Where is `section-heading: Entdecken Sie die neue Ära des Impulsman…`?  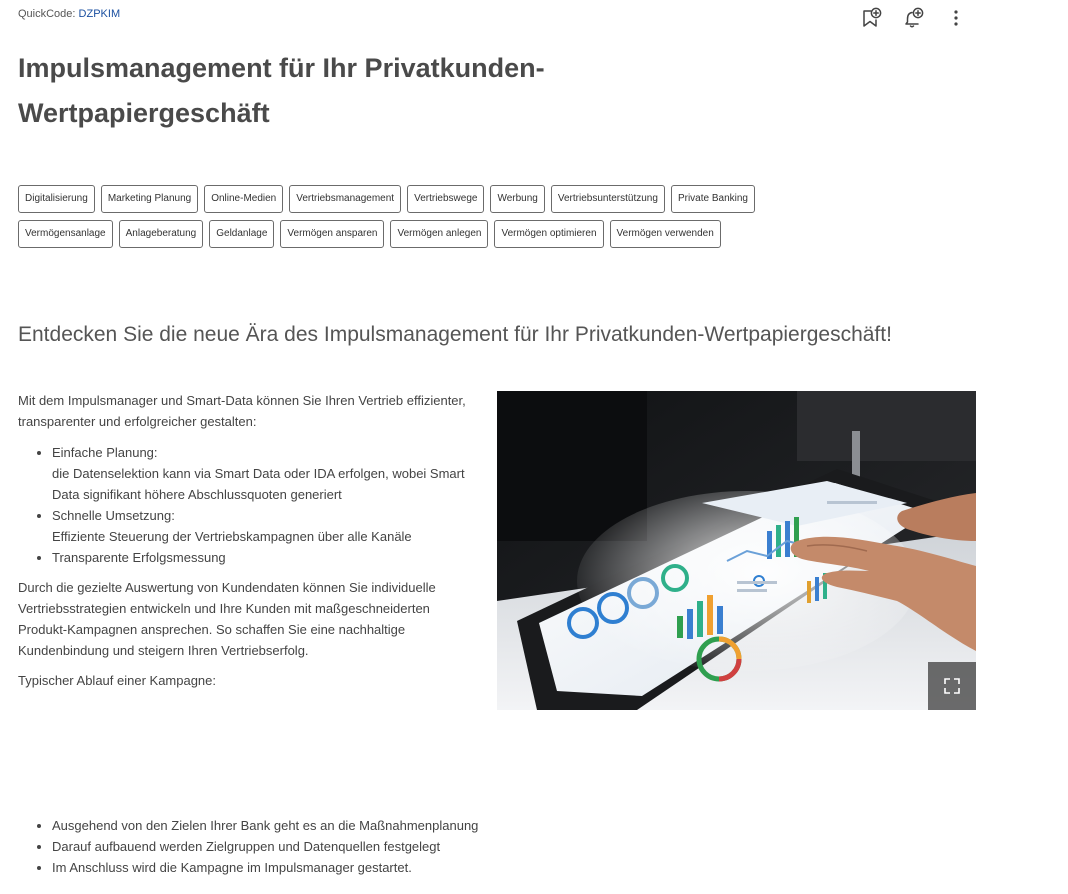 section-heading: Entdecken Sie die neue Ära des Impulsman… is located at coordinates (455, 334).